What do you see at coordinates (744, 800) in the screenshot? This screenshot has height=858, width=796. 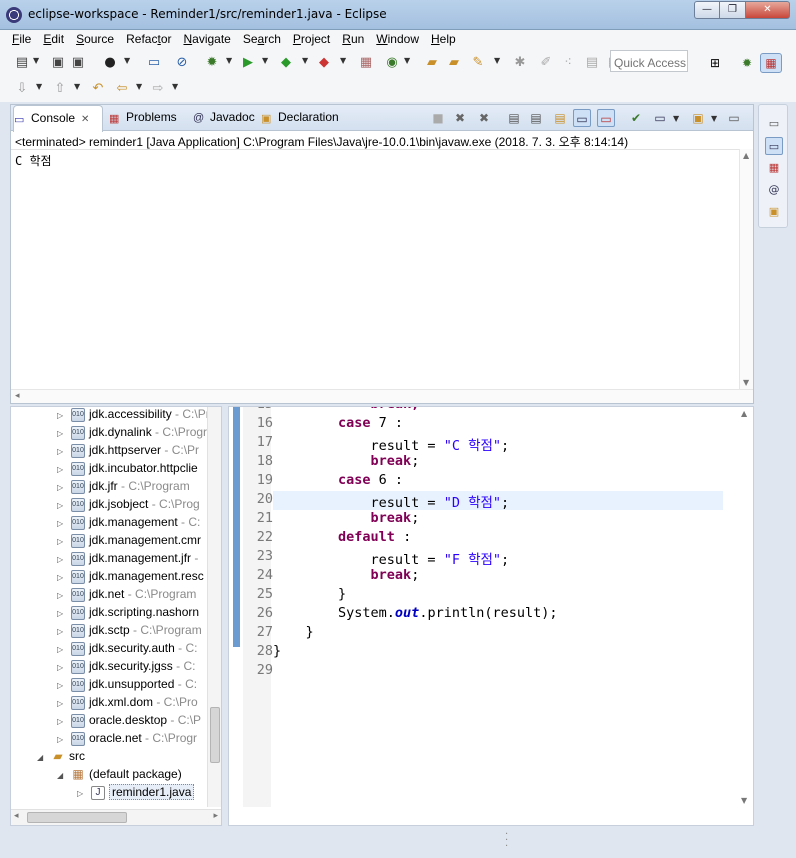 I see `scroll-down-icon: ▼` at bounding box center [744, 800].